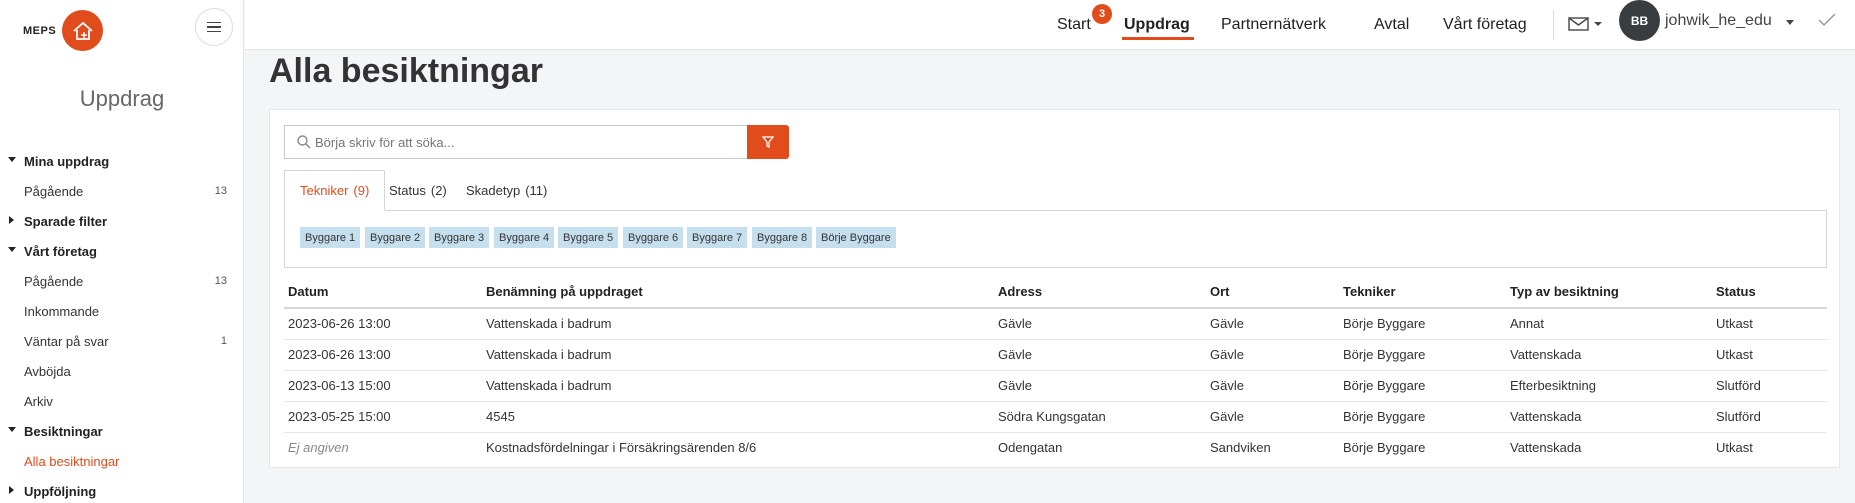  What do you see at coordinates (1074, 25) in the screenshot?
I see `topnav-start: Start` at bounding box center [1074, 25].